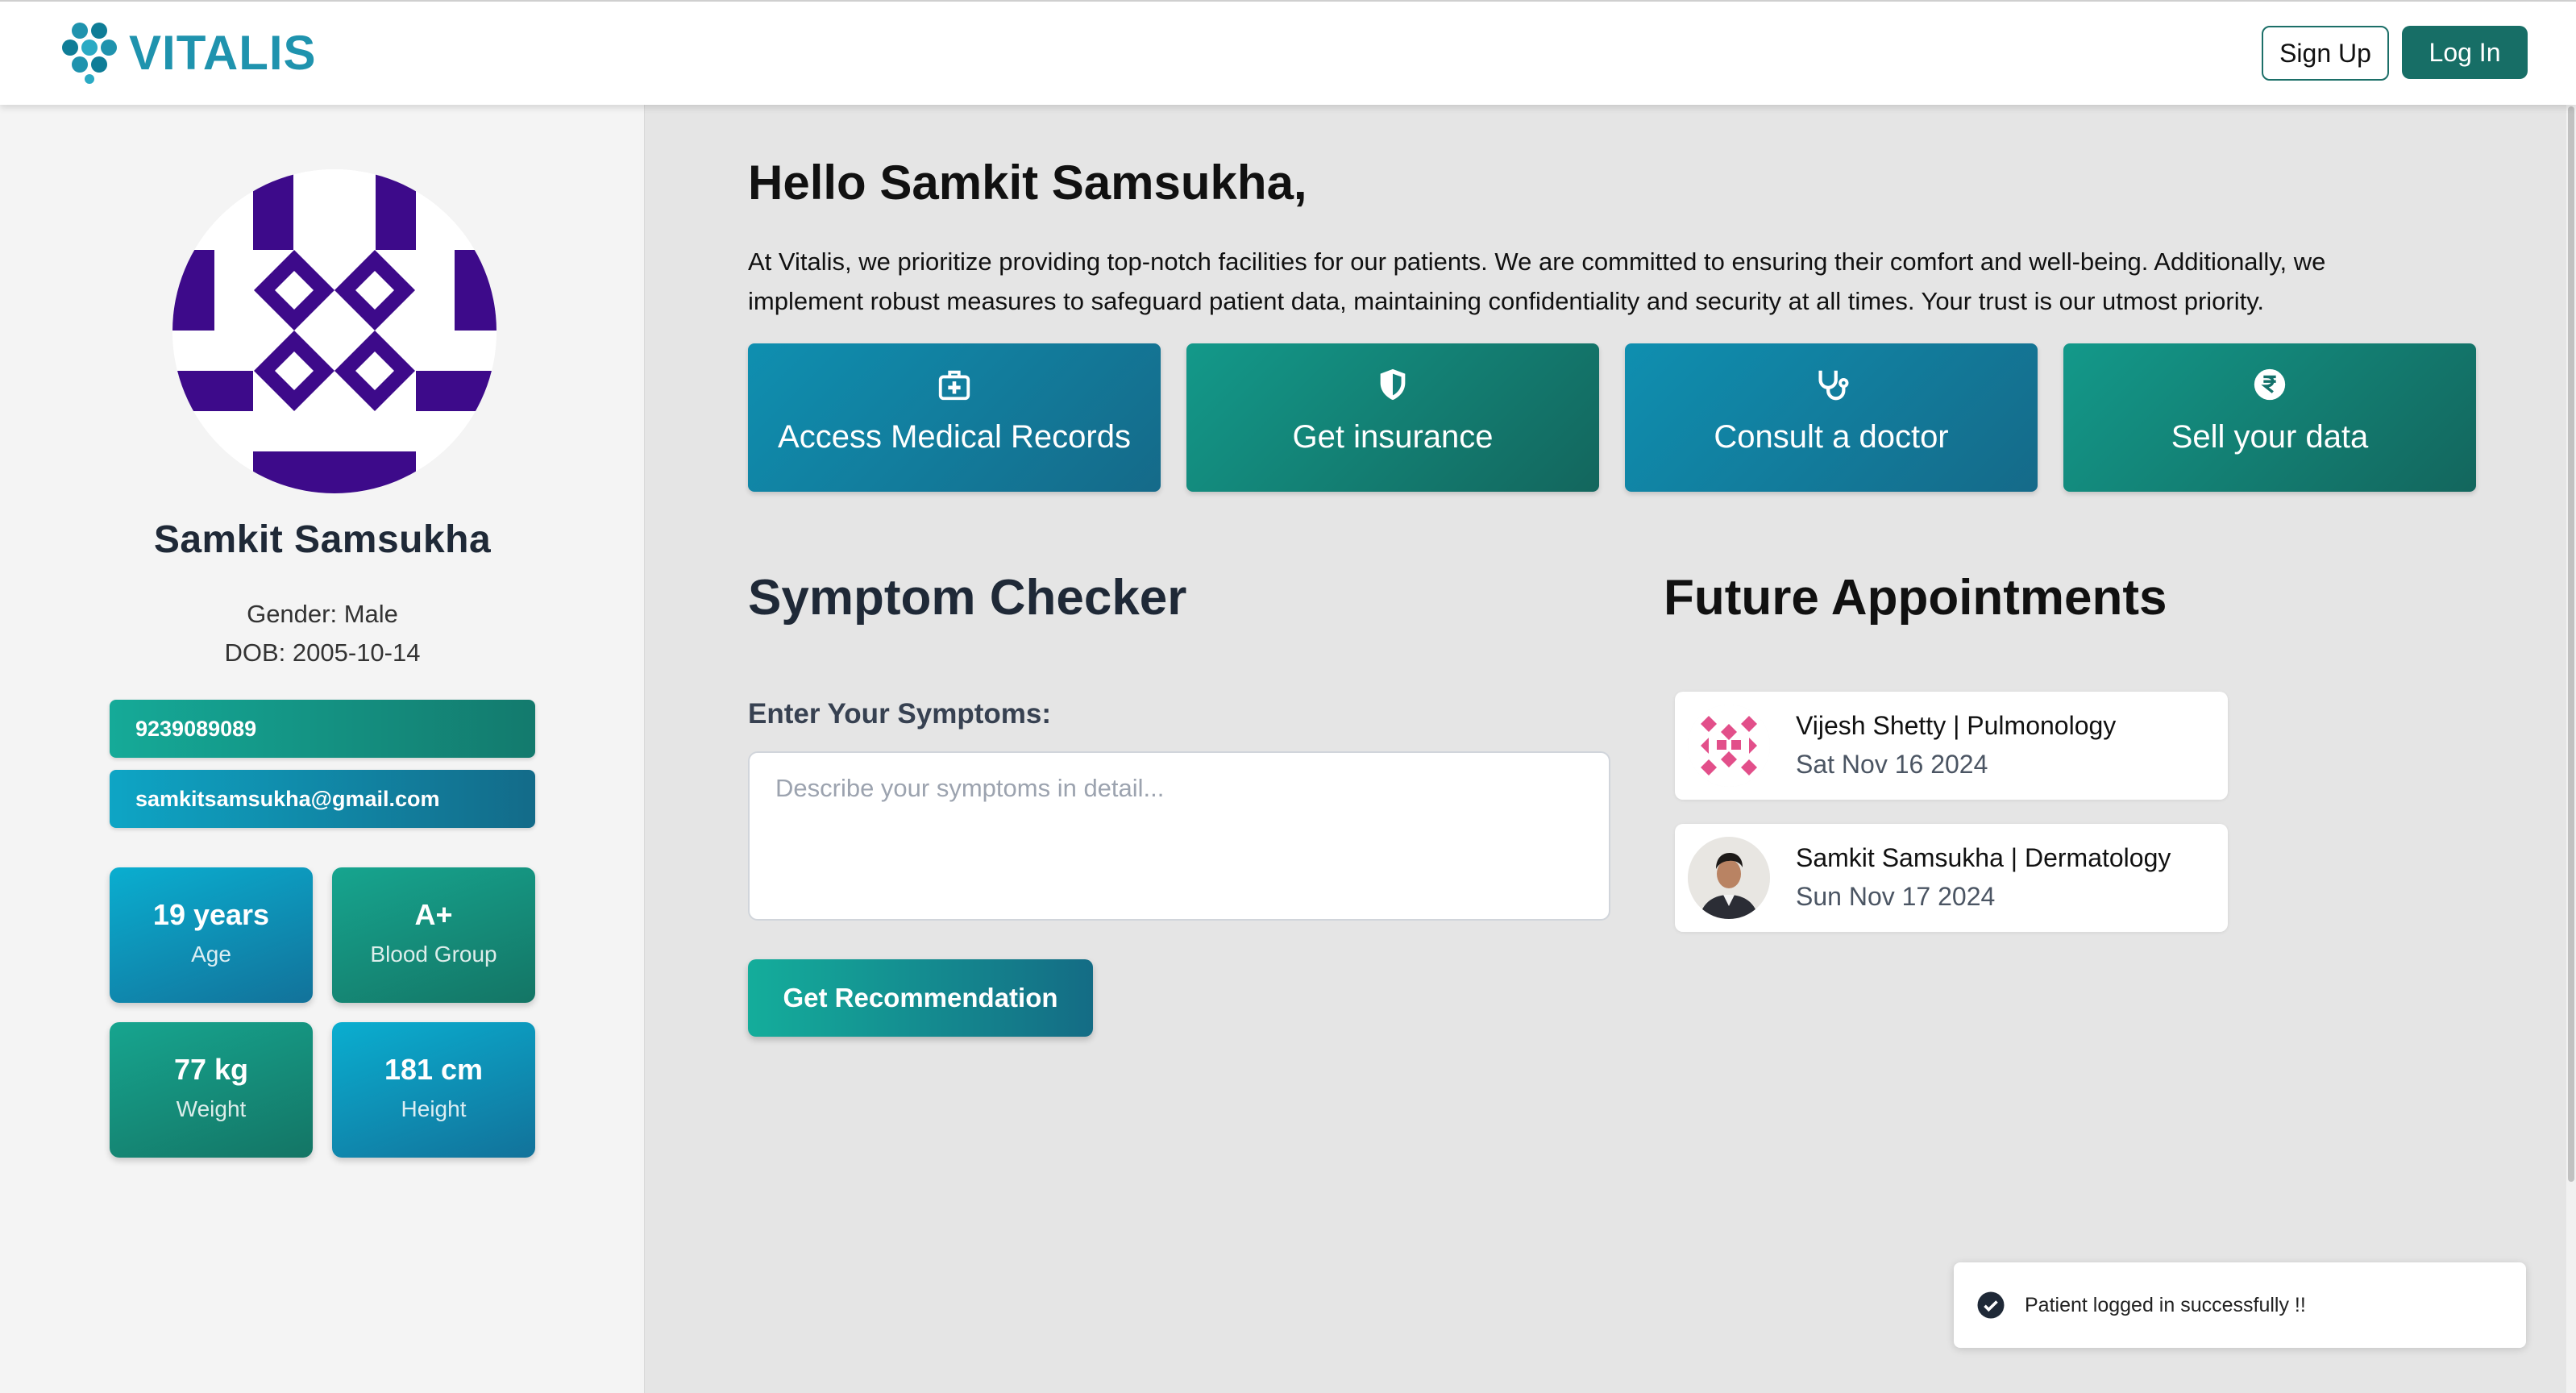 This screenshot has width=2576, height=1393. What do you see at coordinates (434, 1069) in the screenshot?
I see `stat-value: 181 cm` at bounding box center [434, 1069].